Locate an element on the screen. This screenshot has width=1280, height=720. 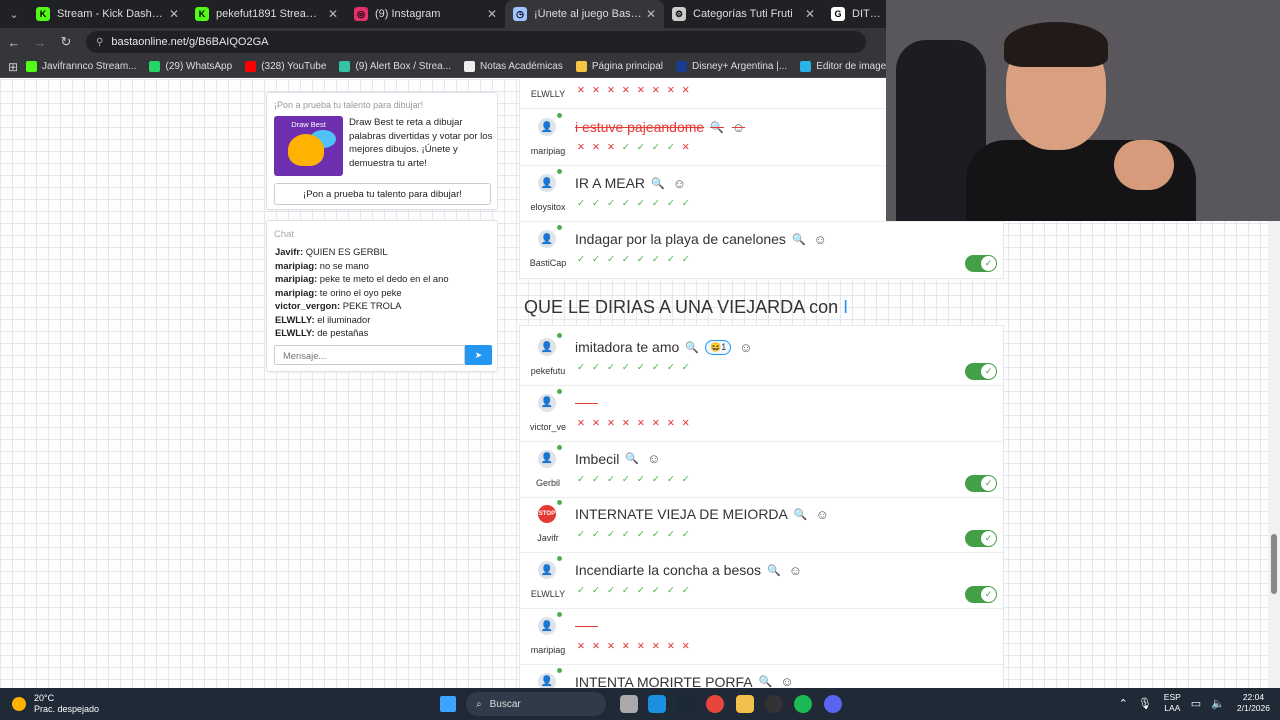
bookmark-item: Notas Académicas is located at coordinates (513, 66).